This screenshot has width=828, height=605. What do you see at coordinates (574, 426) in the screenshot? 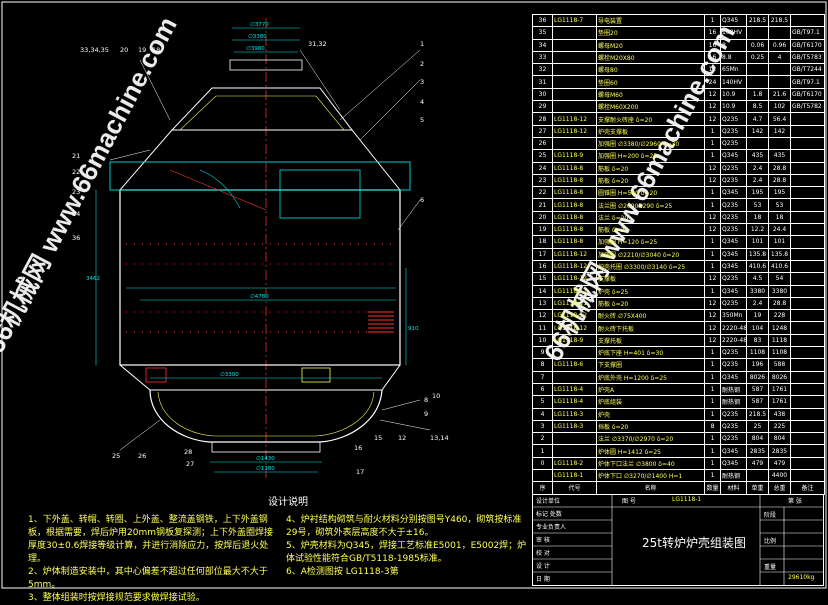
I see `bom-cell: LG1118-3` at bounding box center [574, 426].